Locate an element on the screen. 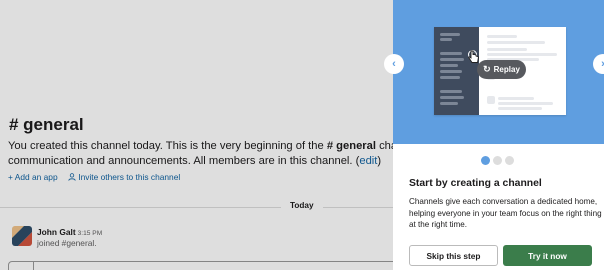 Image resolution: width=604 pixels, height=270 pixels. replay-icon: ↻ is located at coordinates (487, 69).